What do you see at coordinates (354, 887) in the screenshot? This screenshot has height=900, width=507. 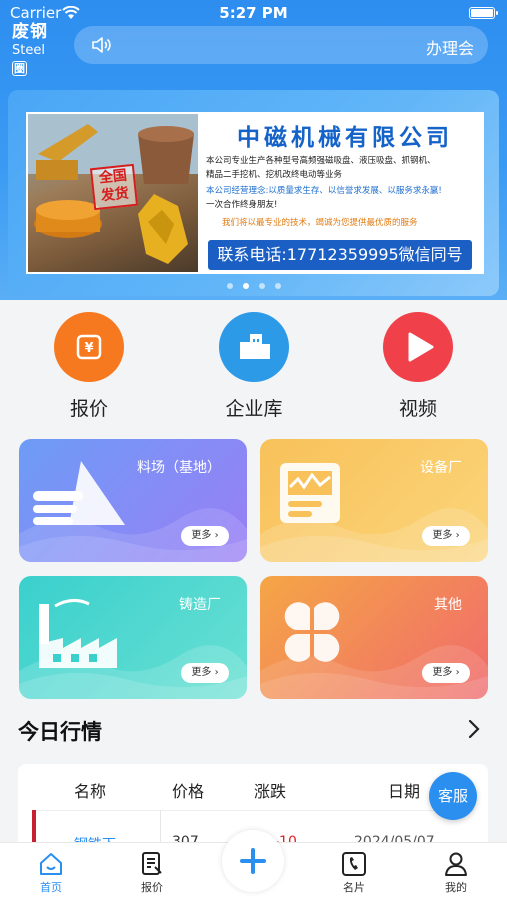 I see `tab-label: 名片` at bounding box center [354, 887].